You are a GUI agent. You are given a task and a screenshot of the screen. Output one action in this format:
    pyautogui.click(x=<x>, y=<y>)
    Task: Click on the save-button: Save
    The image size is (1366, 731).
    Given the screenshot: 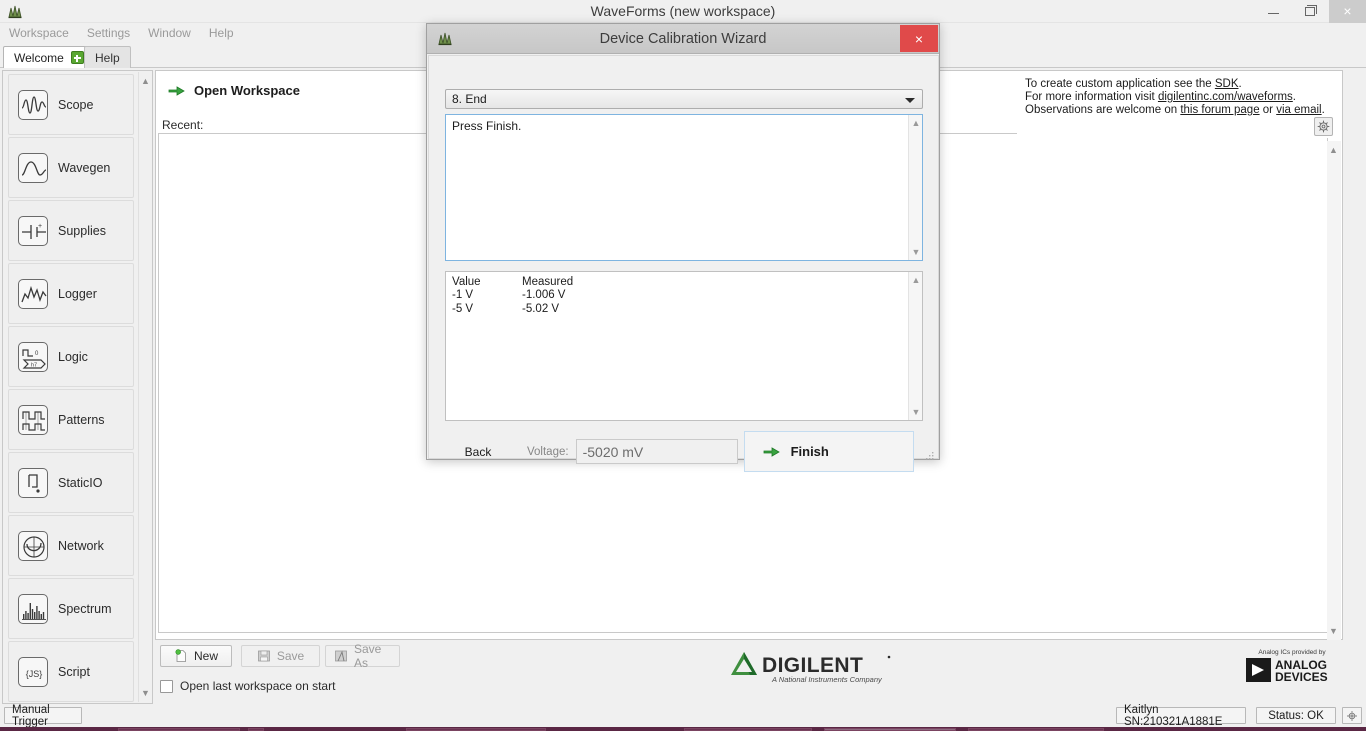 What is the action you would take?
    pyautogui.click(x=280, y=656)
    